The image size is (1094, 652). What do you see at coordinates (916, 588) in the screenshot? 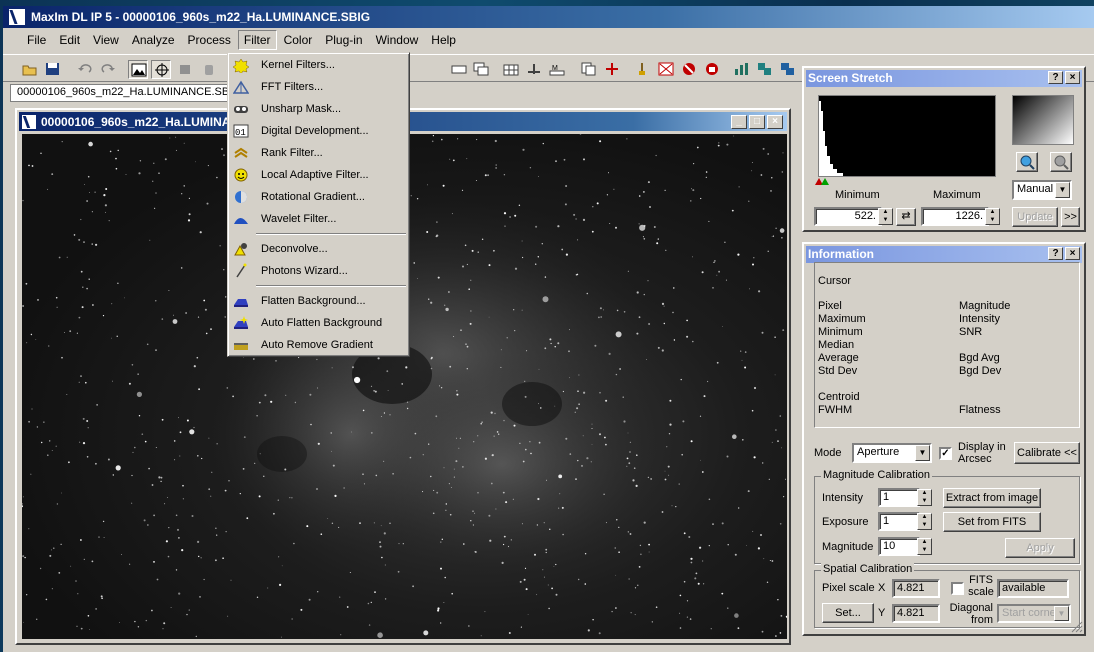
I see `pixel-scale-x: 4.821` at bounding box center [916, 588].